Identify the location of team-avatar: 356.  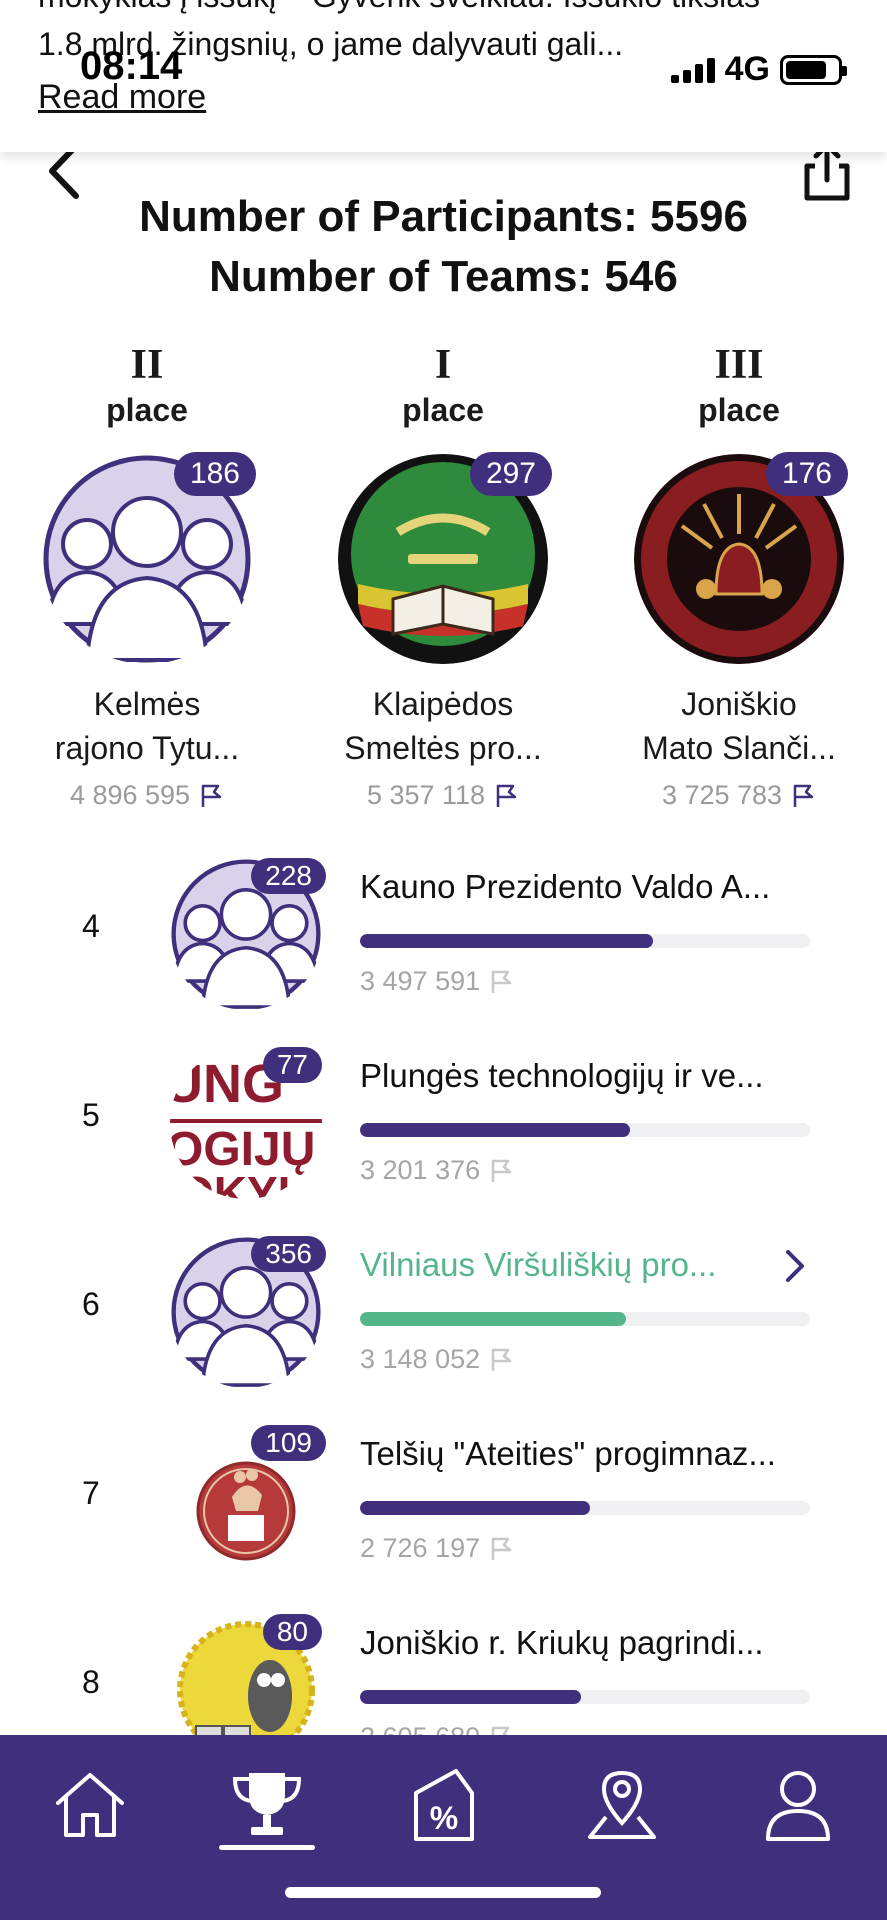
(248, 1312).